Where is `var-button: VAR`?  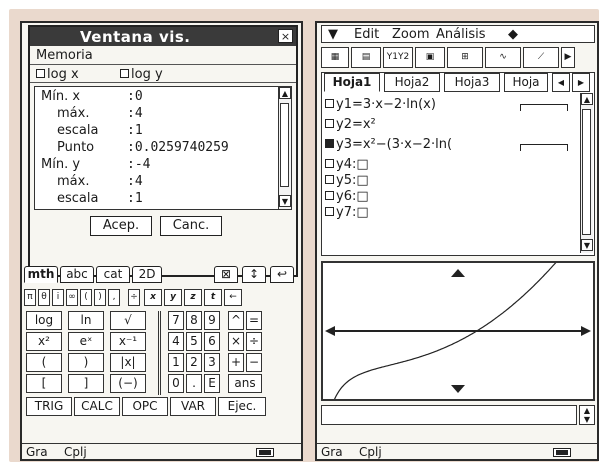
var-button: VAR is located at coordinates (193, 406).